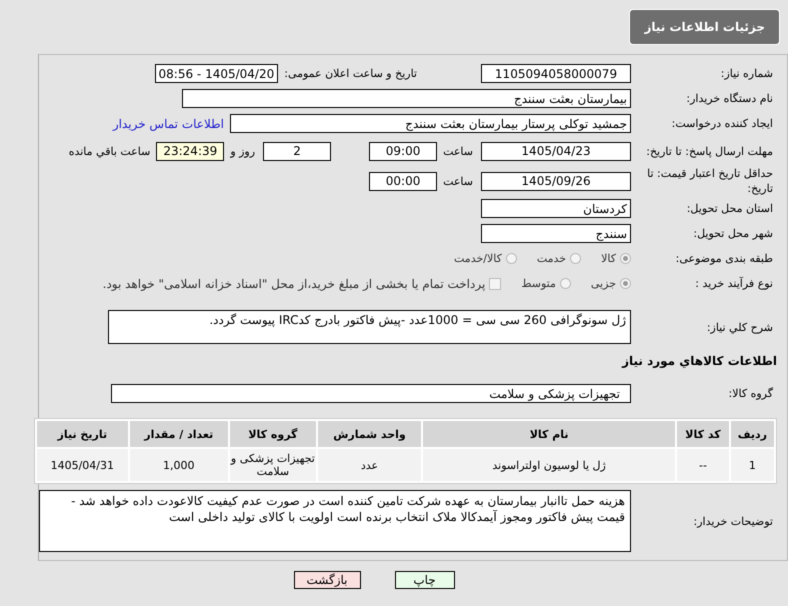 The width and height of the screenshot is (788, 606). What do you see at coordinates (190, 151) in the screenshot?
I see `remaining-time-field: 23:24:39` at bounding box center [190, 151].